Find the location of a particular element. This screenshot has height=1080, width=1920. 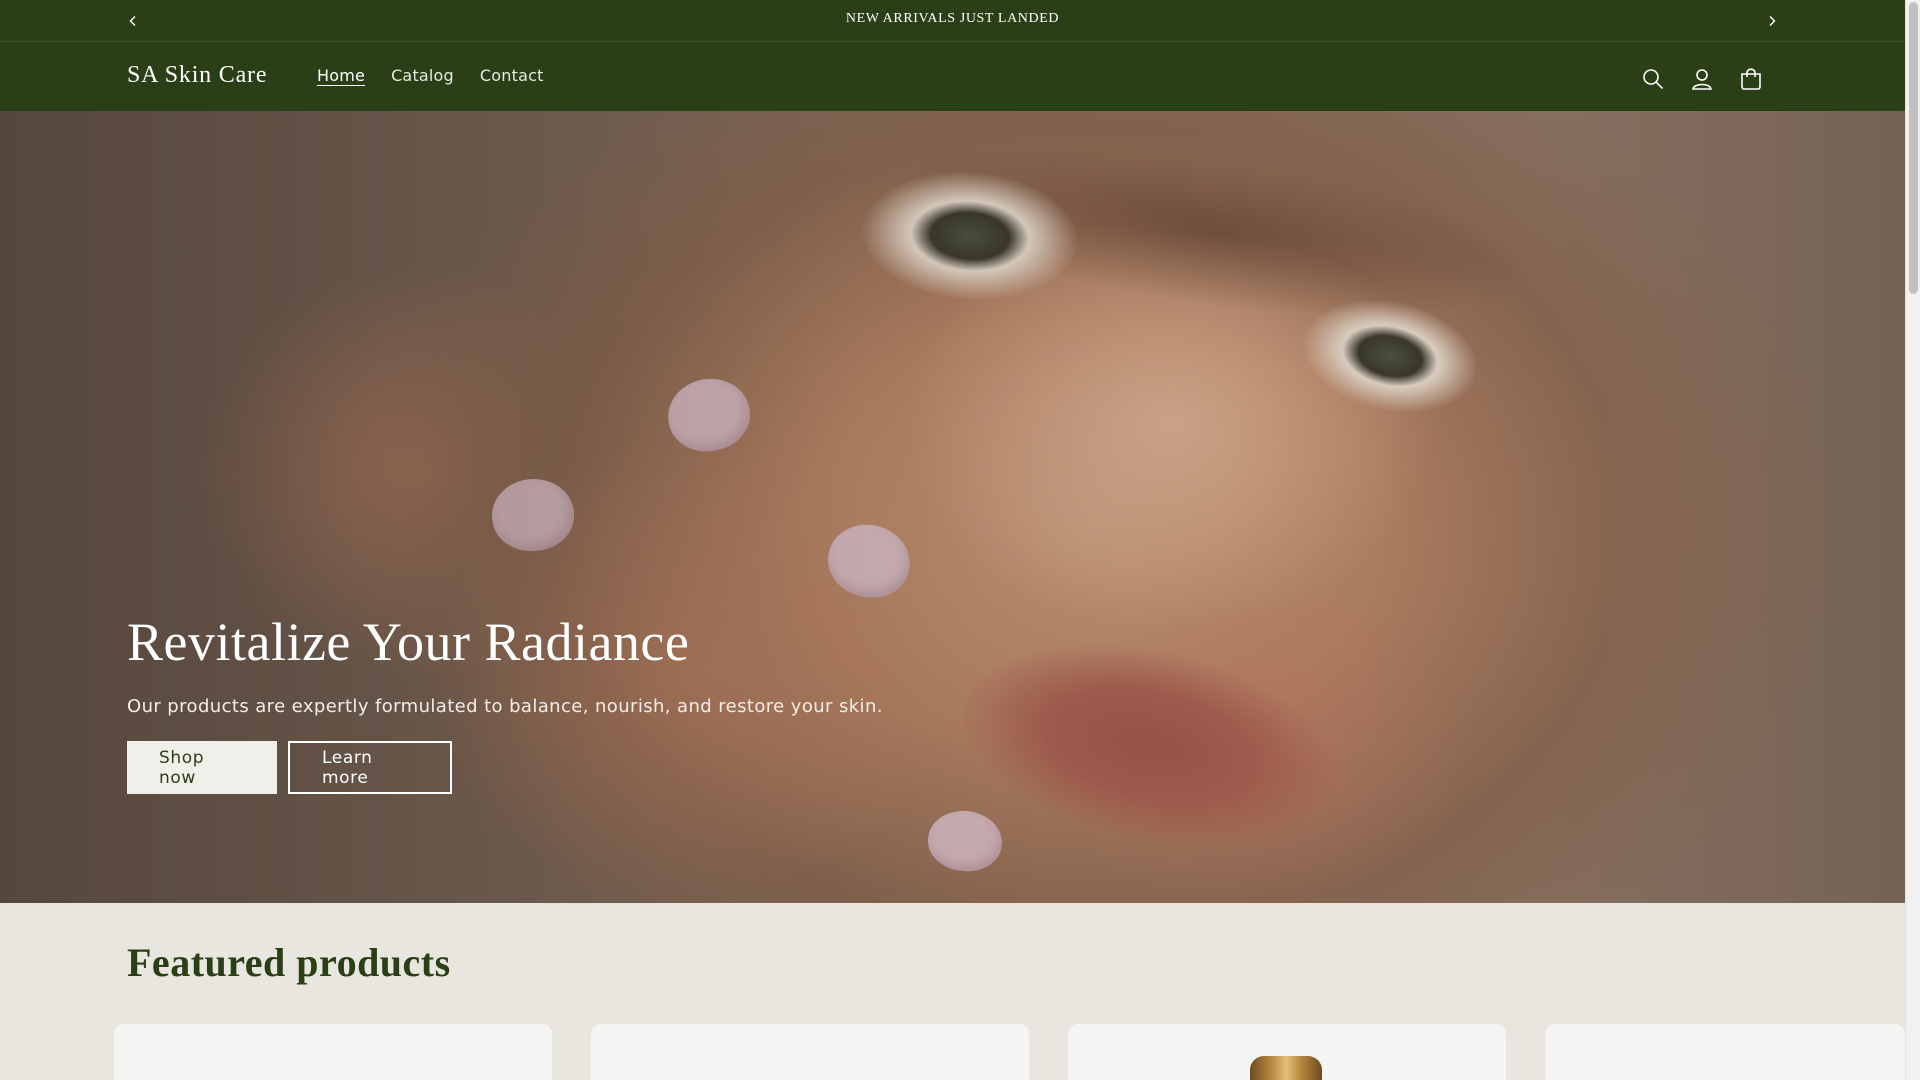

page-scrollbar is located at coordinates (1912, 540).